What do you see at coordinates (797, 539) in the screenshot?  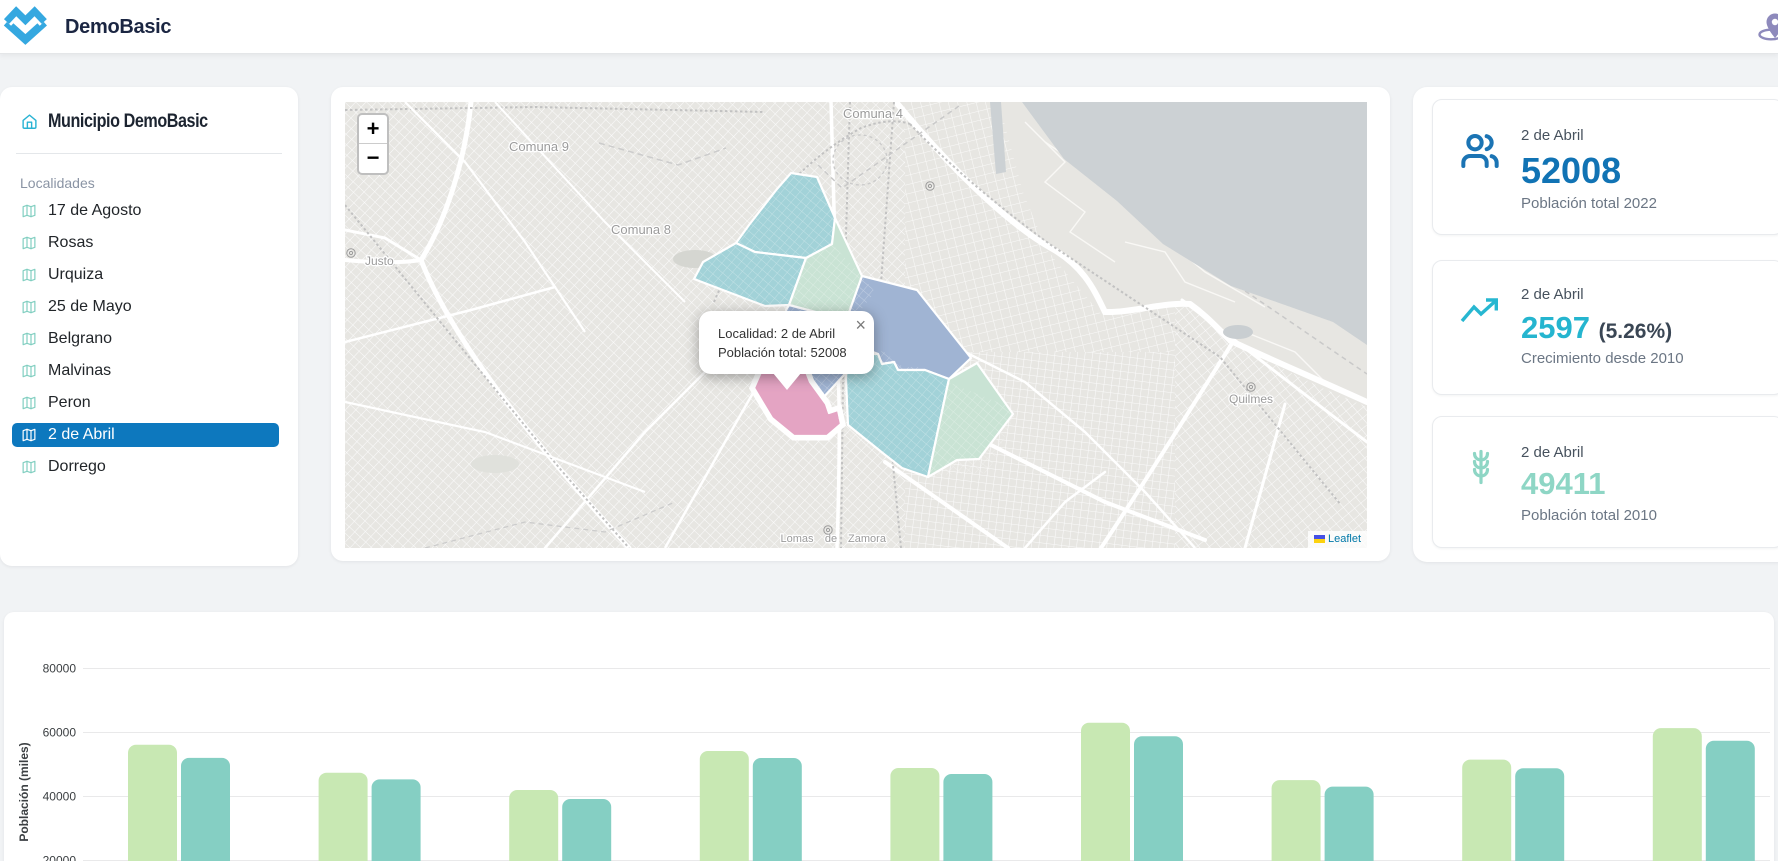 I see `svg-text: Lomas` at bounding box center [797, 539].